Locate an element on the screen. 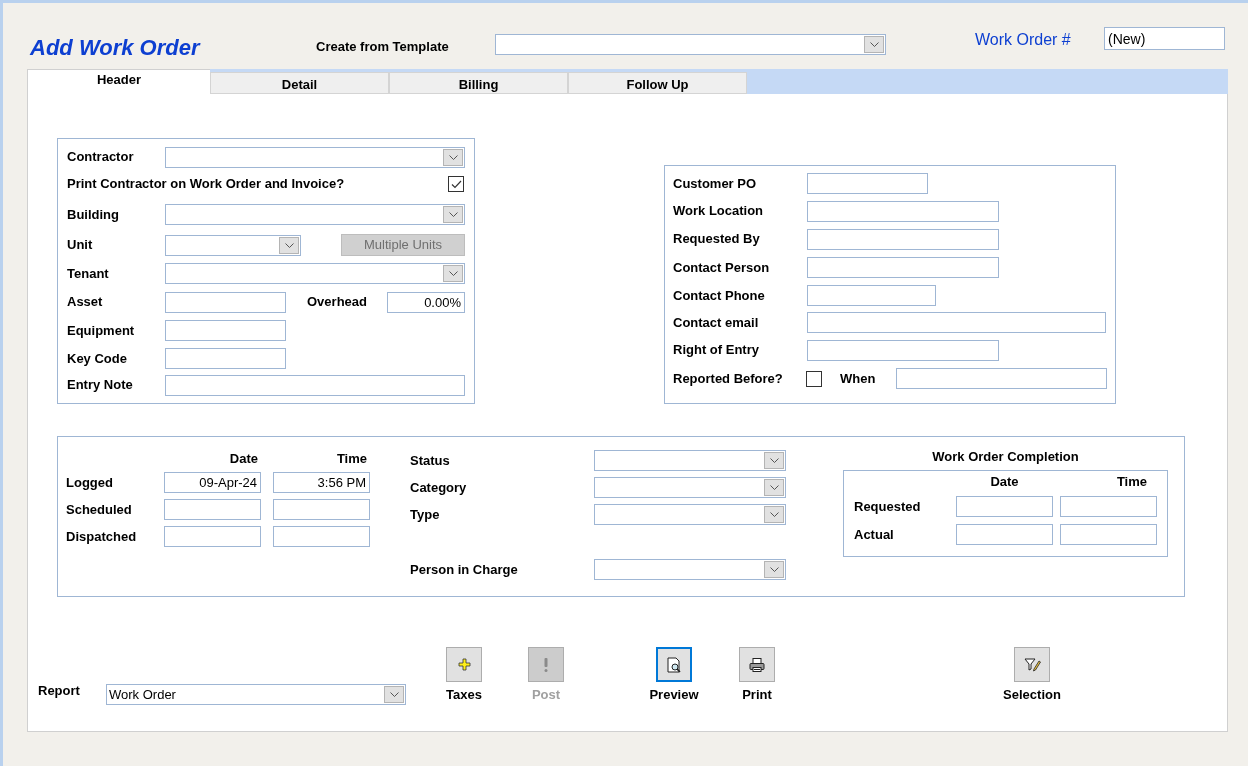  field-label: Work Order # is located at coordinates (1023, 40).